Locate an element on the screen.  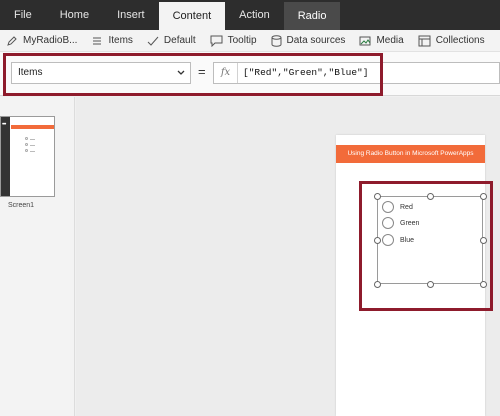
tooltip-button: Tooltip is located at coordinates (233, 41).